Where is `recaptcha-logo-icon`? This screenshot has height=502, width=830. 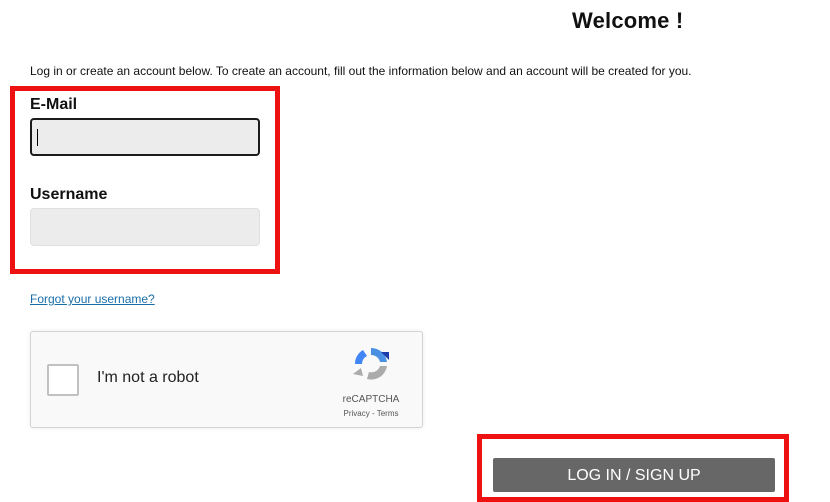 recaptcha-logo-icon is located at coordinates (371, 363).